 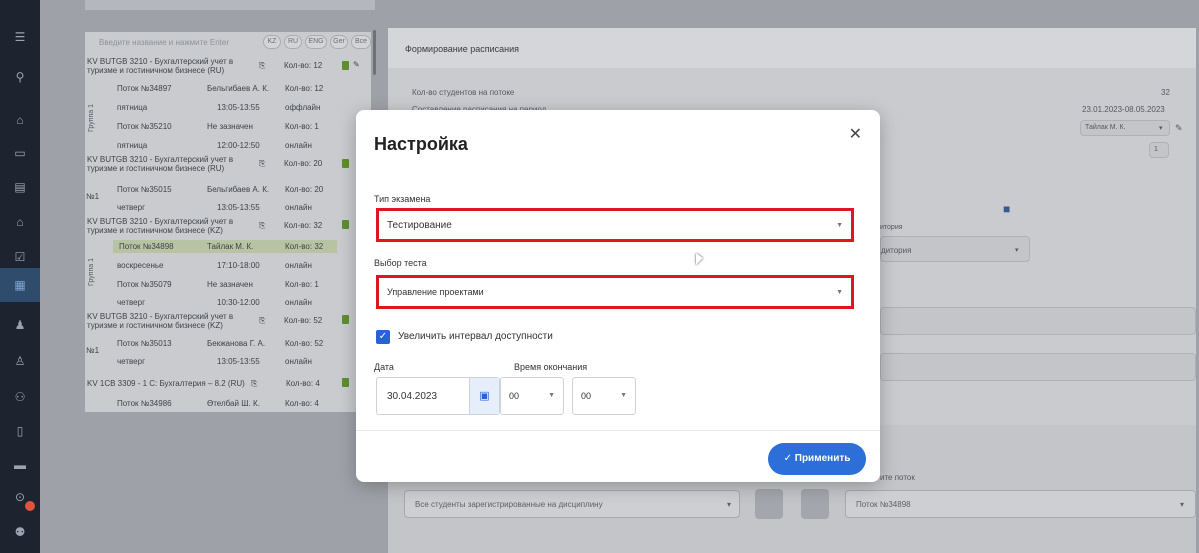 I want to click on apply-button: ✓ Применить, so click(x=817, y=459).